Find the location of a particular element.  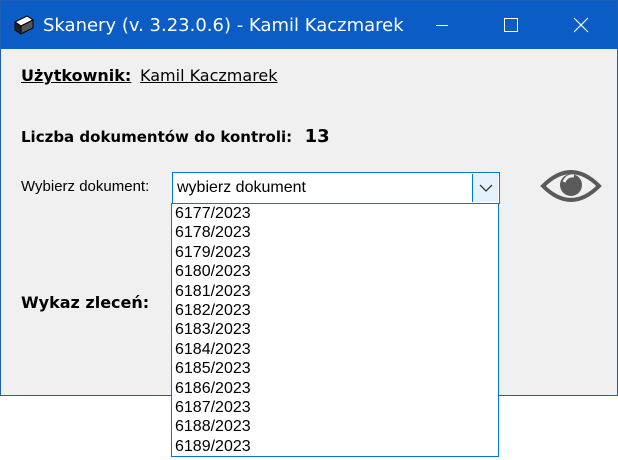

title-bar: Skanery (v. 3.23.0.6) - Kamil Kaczmarek is located at coordinates (309, 25).